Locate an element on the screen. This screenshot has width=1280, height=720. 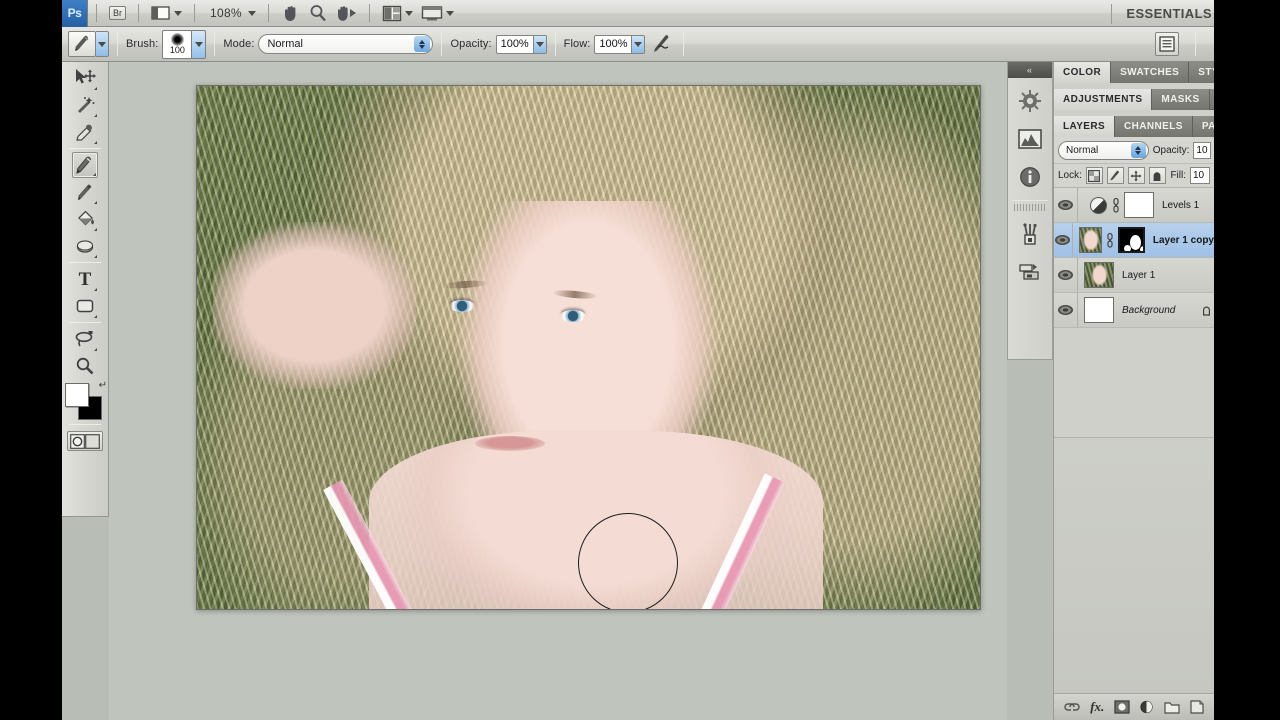
tab-swatches: SWATCHES is located at coordinates (1150, 72).